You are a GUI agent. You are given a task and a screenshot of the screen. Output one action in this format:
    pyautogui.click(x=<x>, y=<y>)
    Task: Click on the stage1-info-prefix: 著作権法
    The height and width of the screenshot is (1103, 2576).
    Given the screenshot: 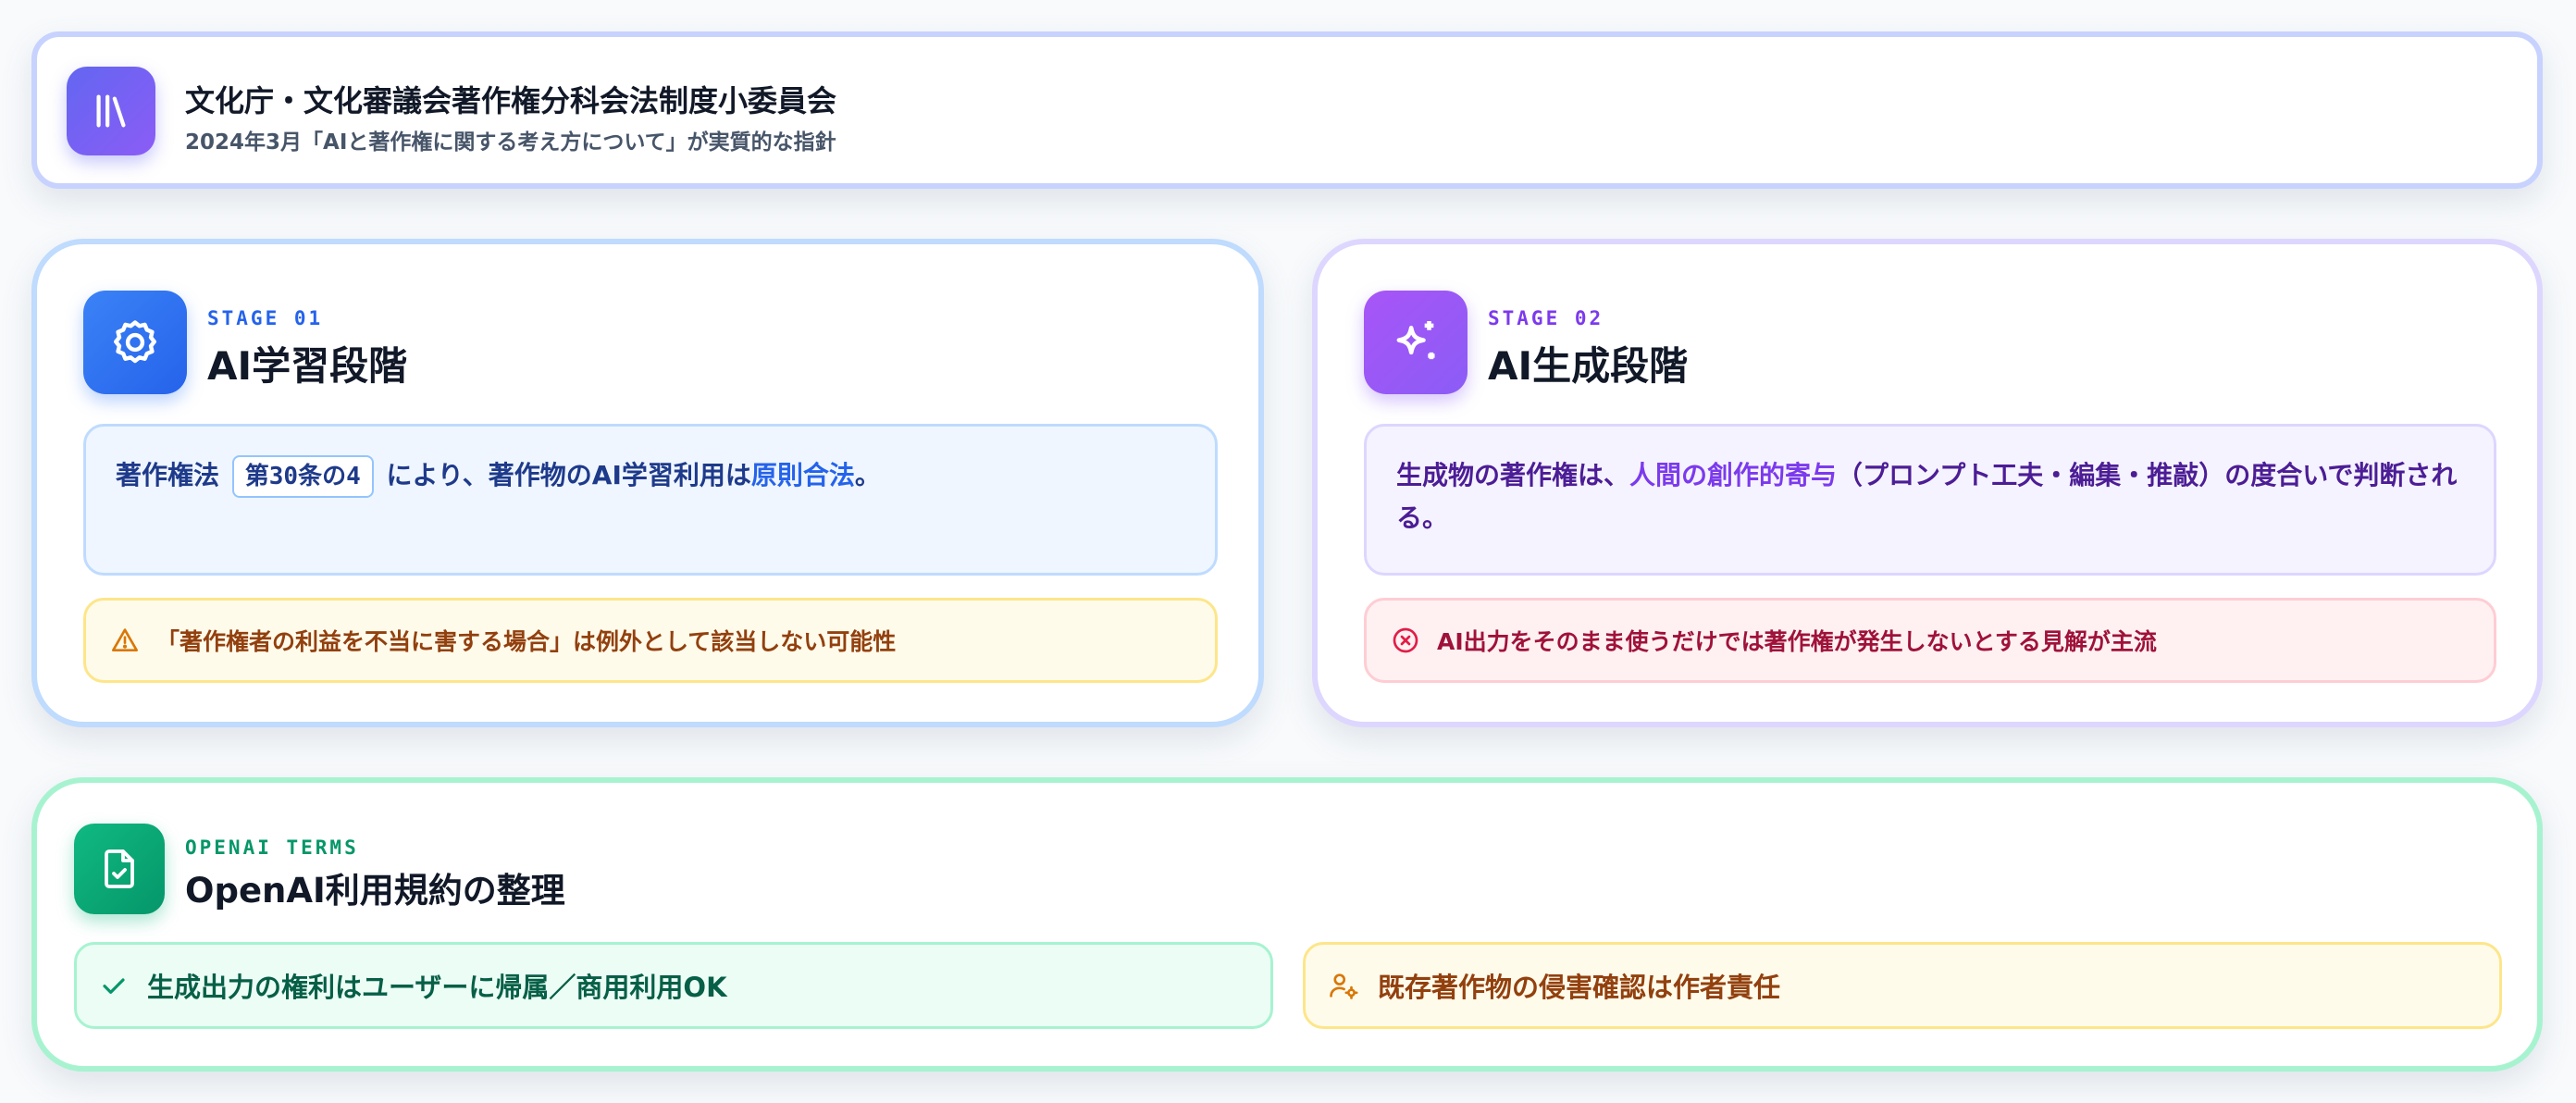 What is the action you would take?
    pyautogui.click(x=168, y=475)
    